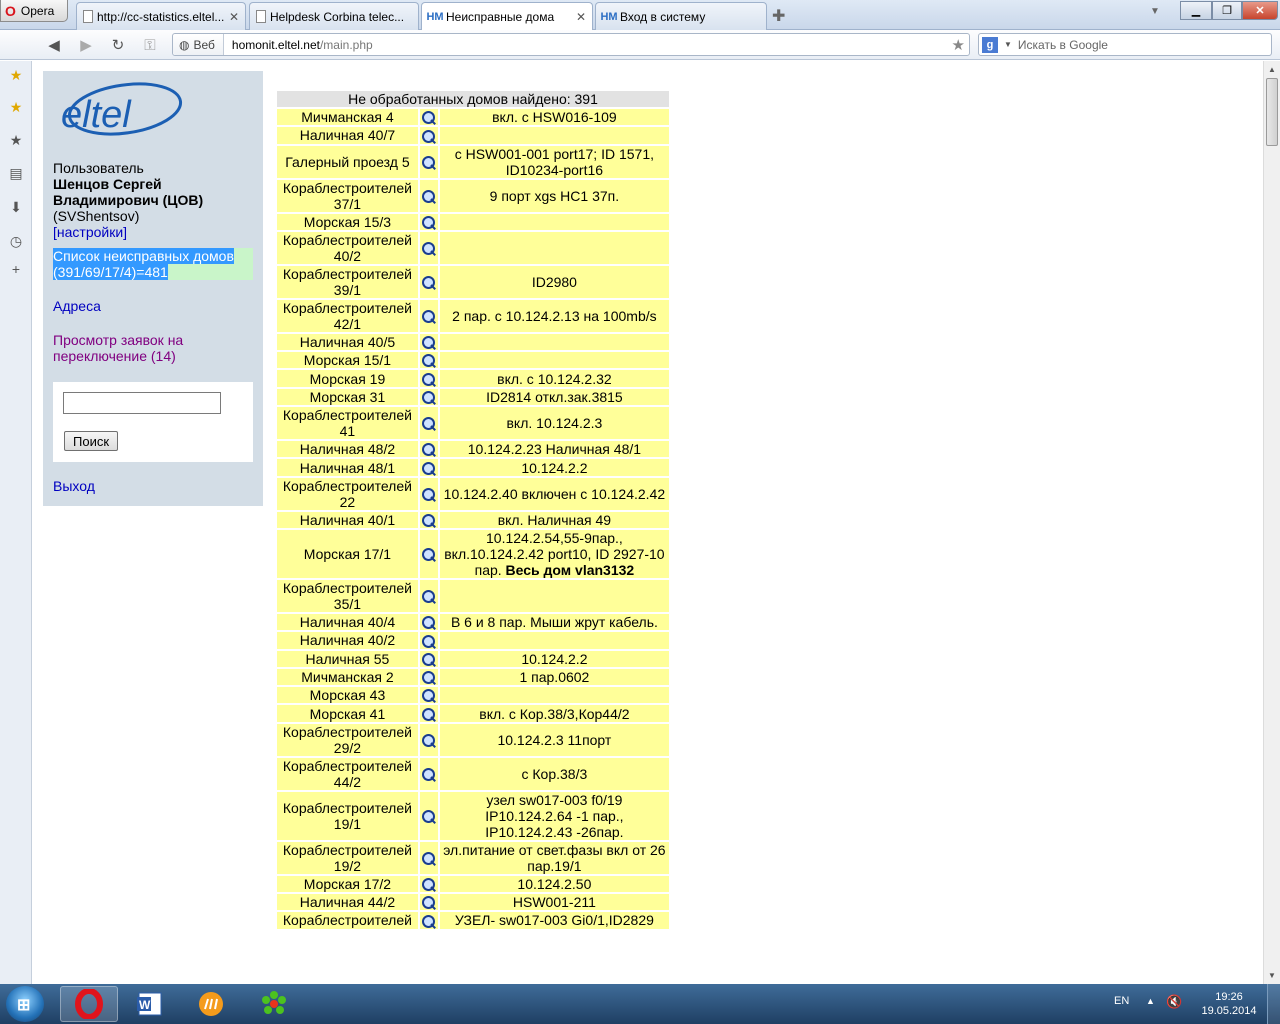 The image size is (1280, 1024). What do you see at coordinates (16, 269) in the screenshot?
I see `add-panel-icon: +` at bounding box center [16, 269].